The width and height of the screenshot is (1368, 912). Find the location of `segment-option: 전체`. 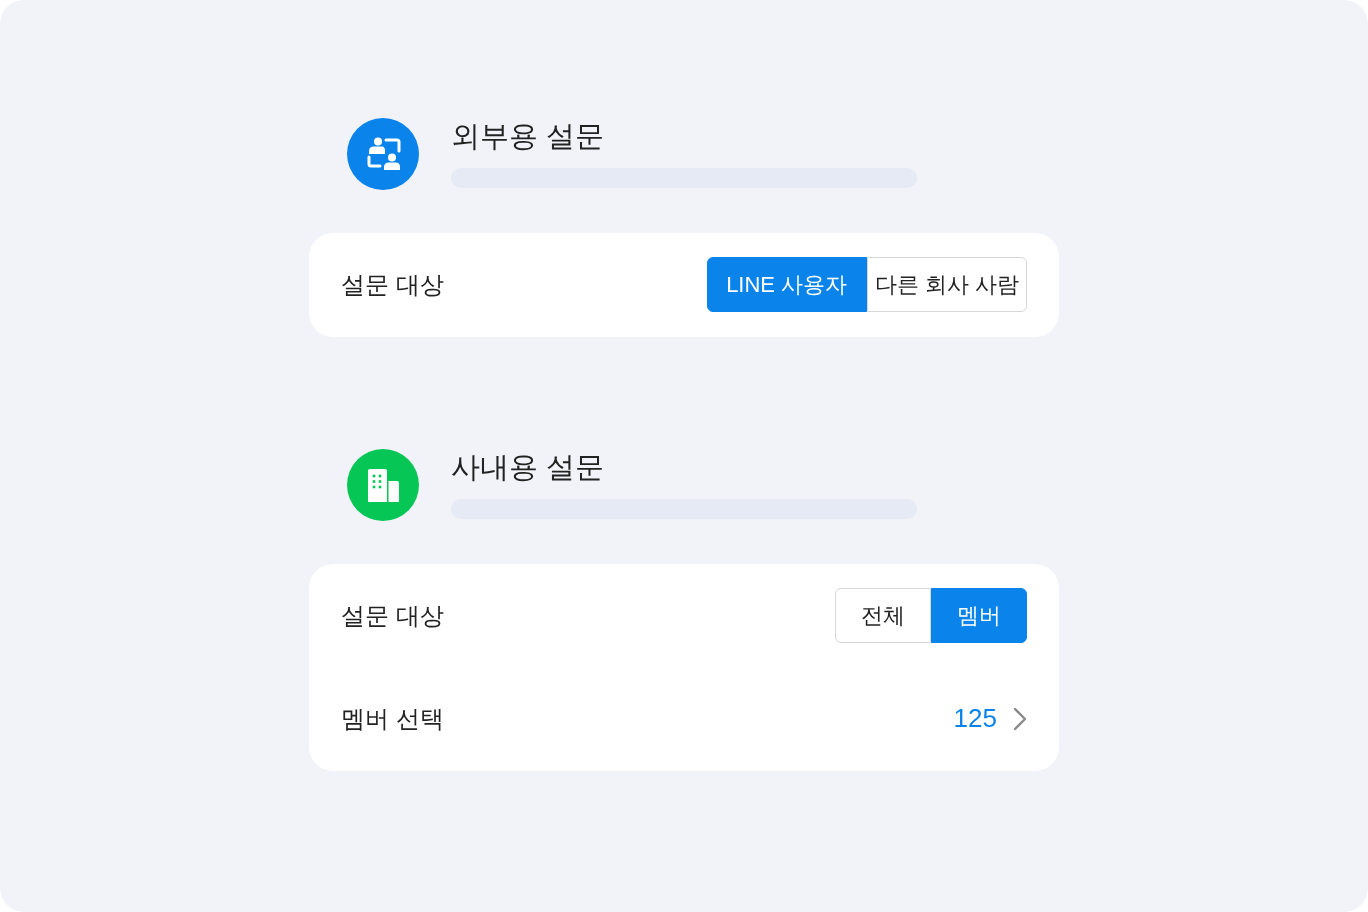

segment-option: 전체 is located at coordinates (883, 615).